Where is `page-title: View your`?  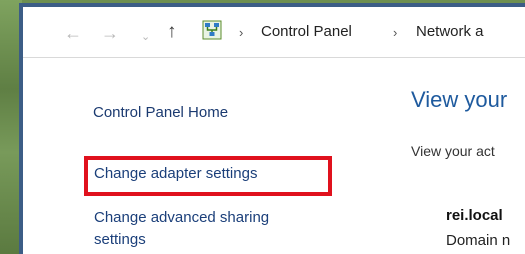 page-title: View your is located at coordinates (459, 99).